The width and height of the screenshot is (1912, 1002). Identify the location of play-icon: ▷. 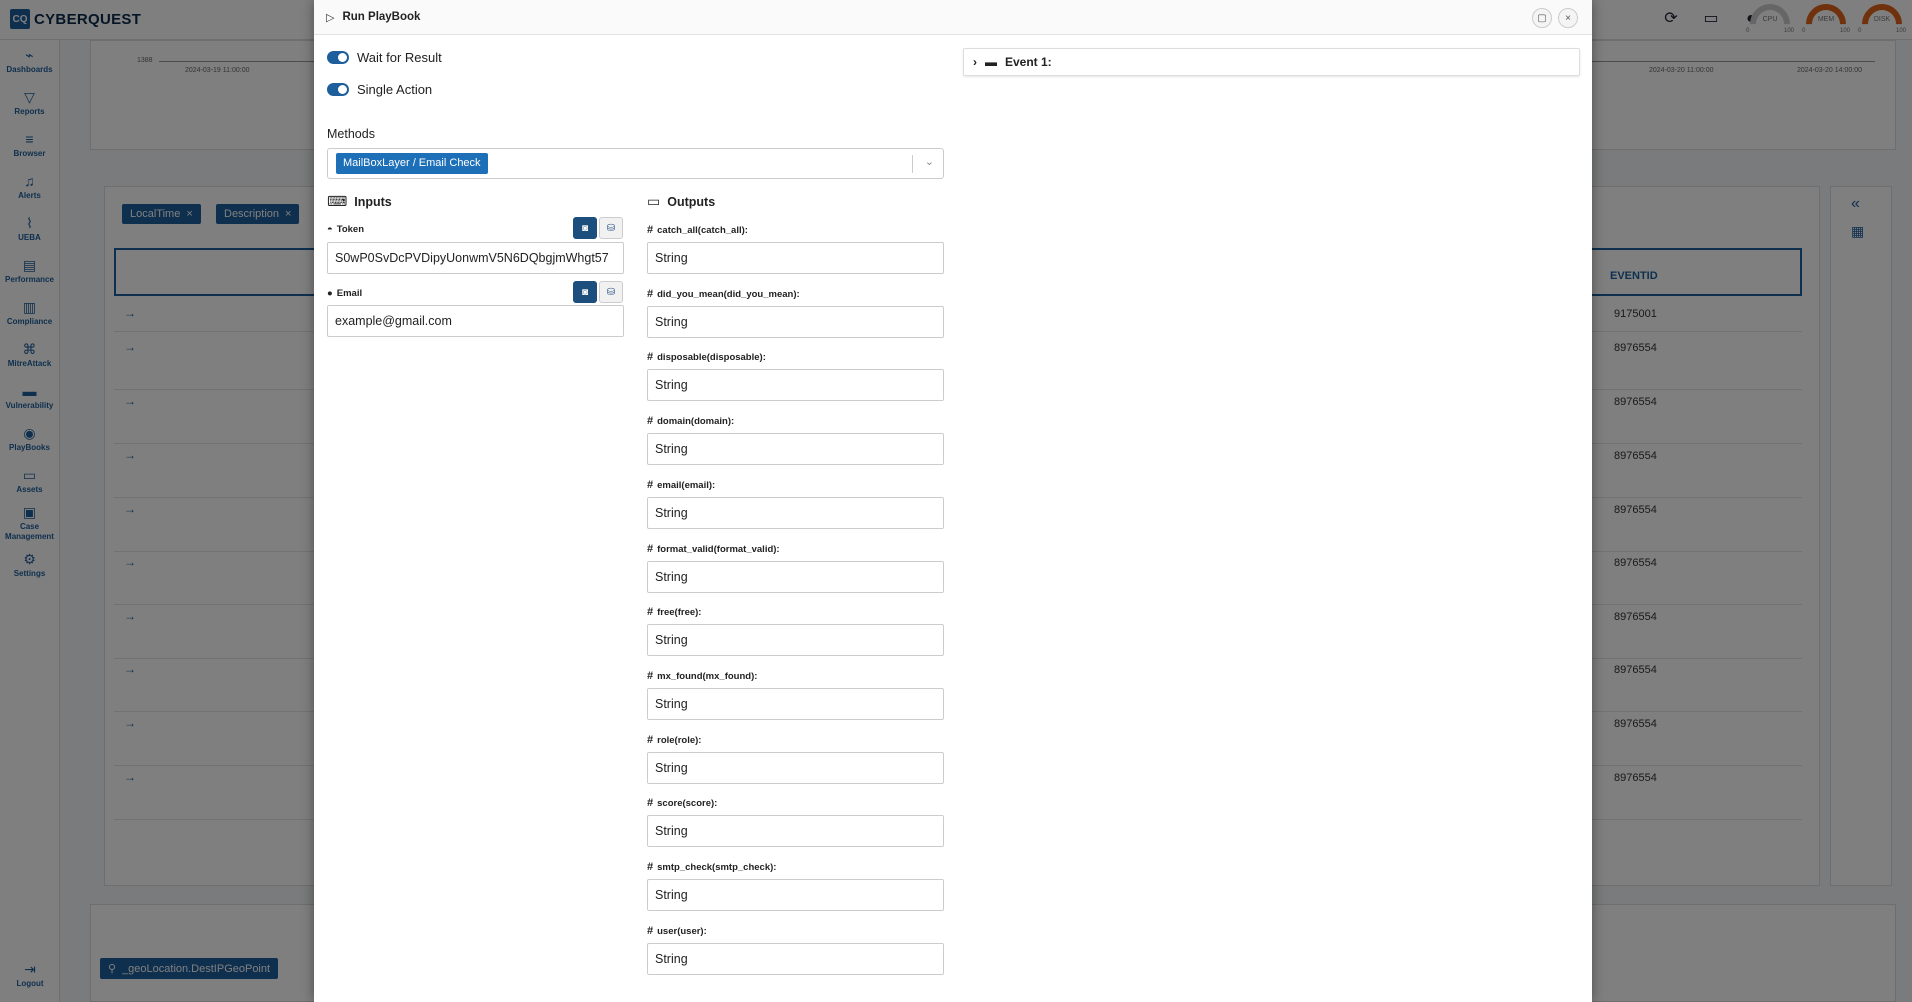
(330, 17).